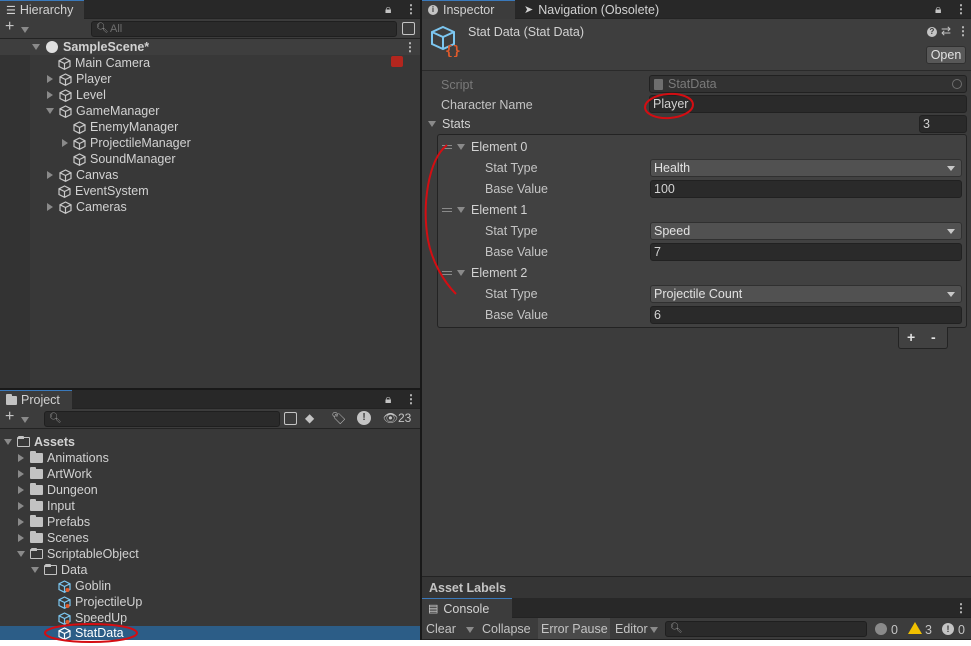  I want to click on element-0-foldout: Element 0, so click(492, 147).